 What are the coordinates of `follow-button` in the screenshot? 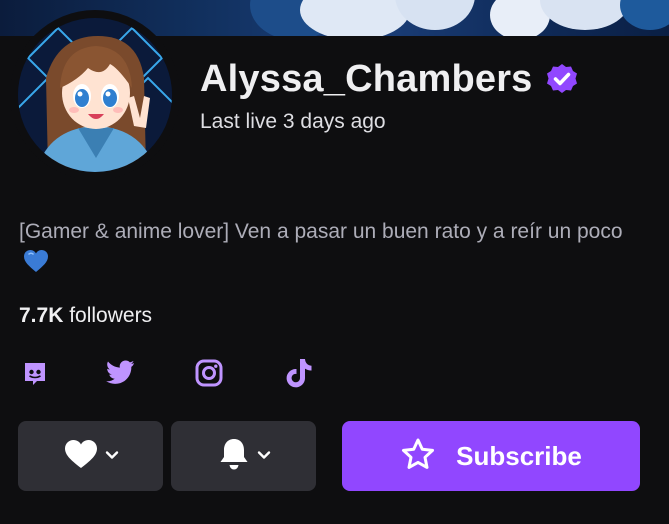 It's located at (90, 456).